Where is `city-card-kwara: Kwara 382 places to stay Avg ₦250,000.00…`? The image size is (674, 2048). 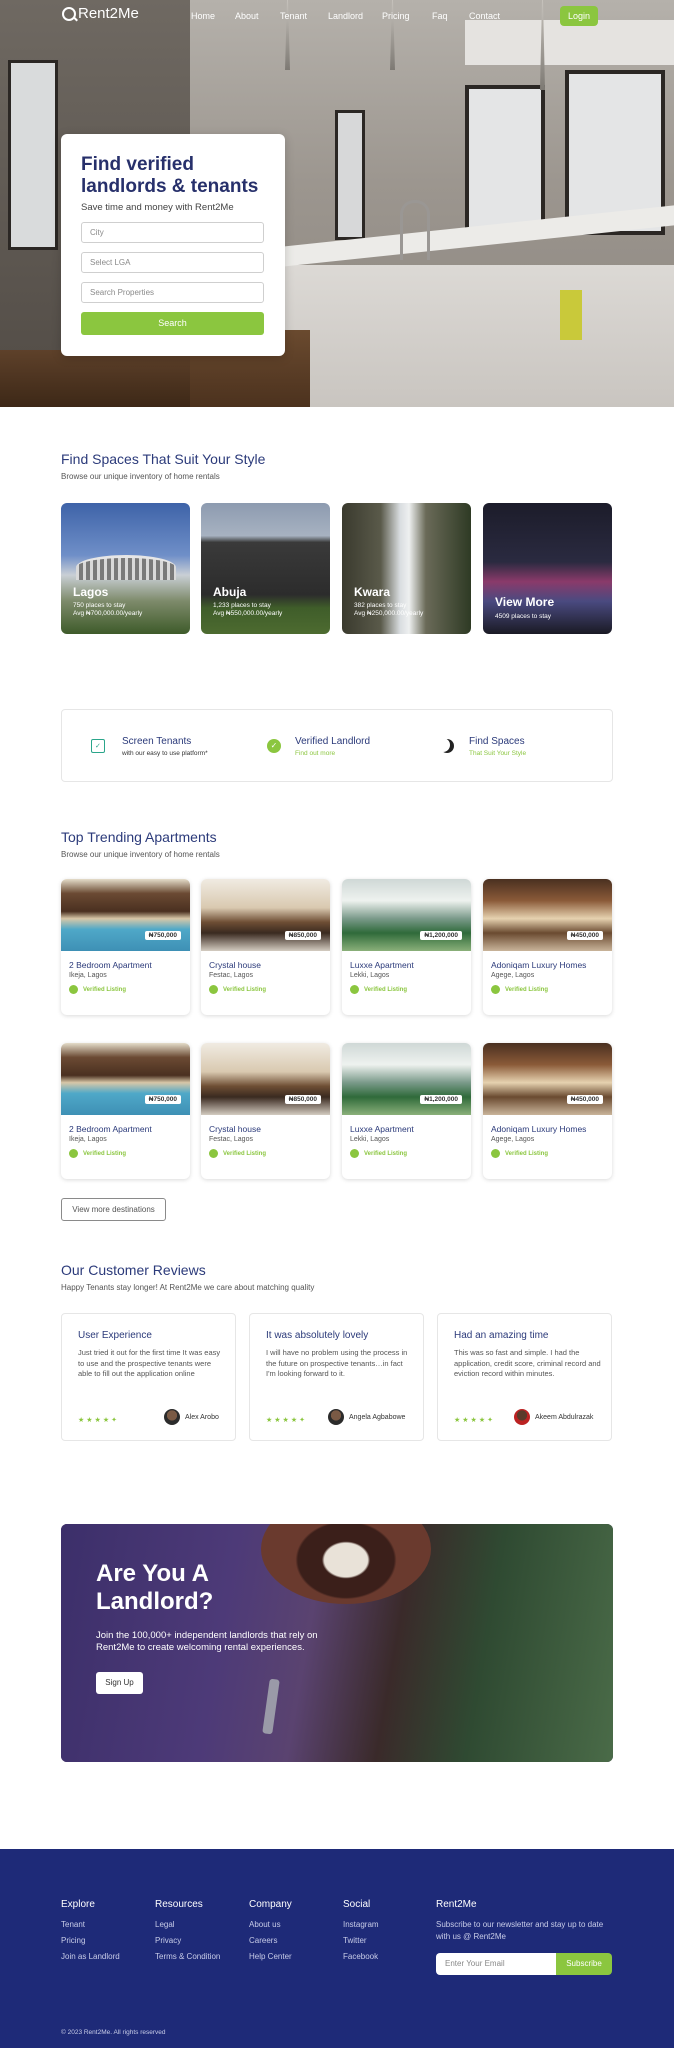 city-card-kwara: Kwara 382 places to stay Avg ₦250,000.00… is located at coordinates (406, 568).